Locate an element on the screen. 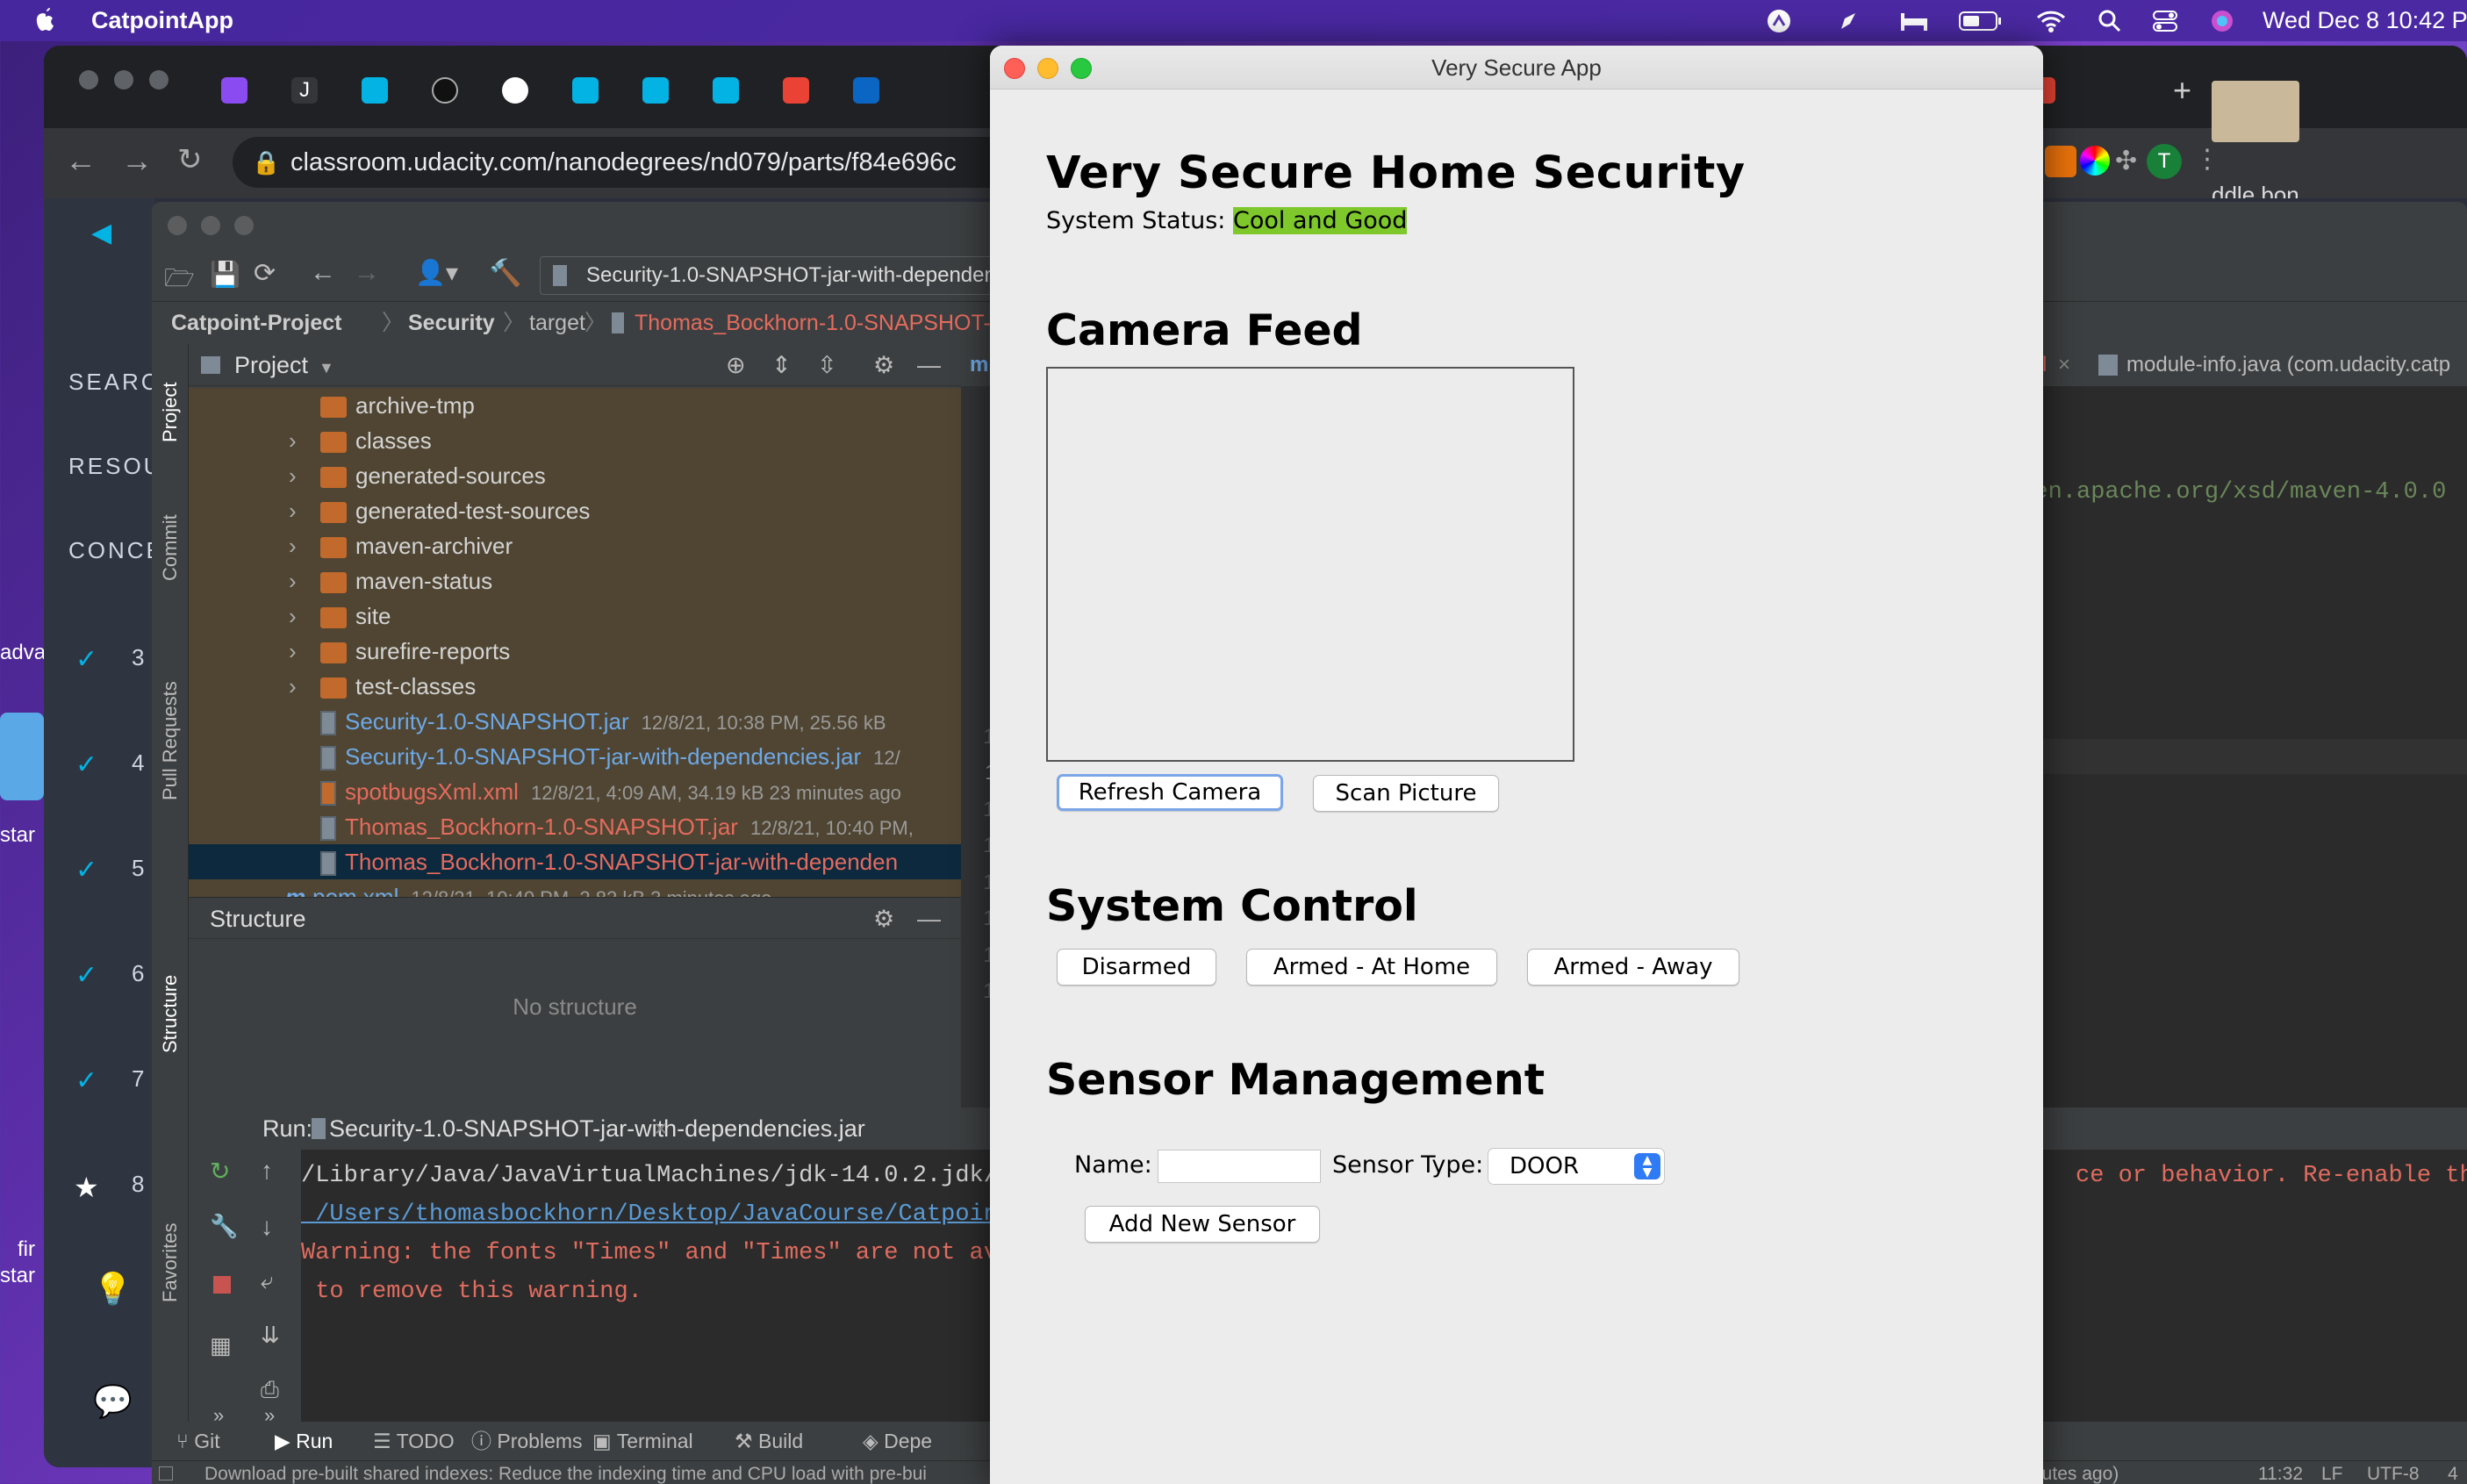 The image size is (2467, 1484). control-center-icon is located at coordinates (2165, 21).